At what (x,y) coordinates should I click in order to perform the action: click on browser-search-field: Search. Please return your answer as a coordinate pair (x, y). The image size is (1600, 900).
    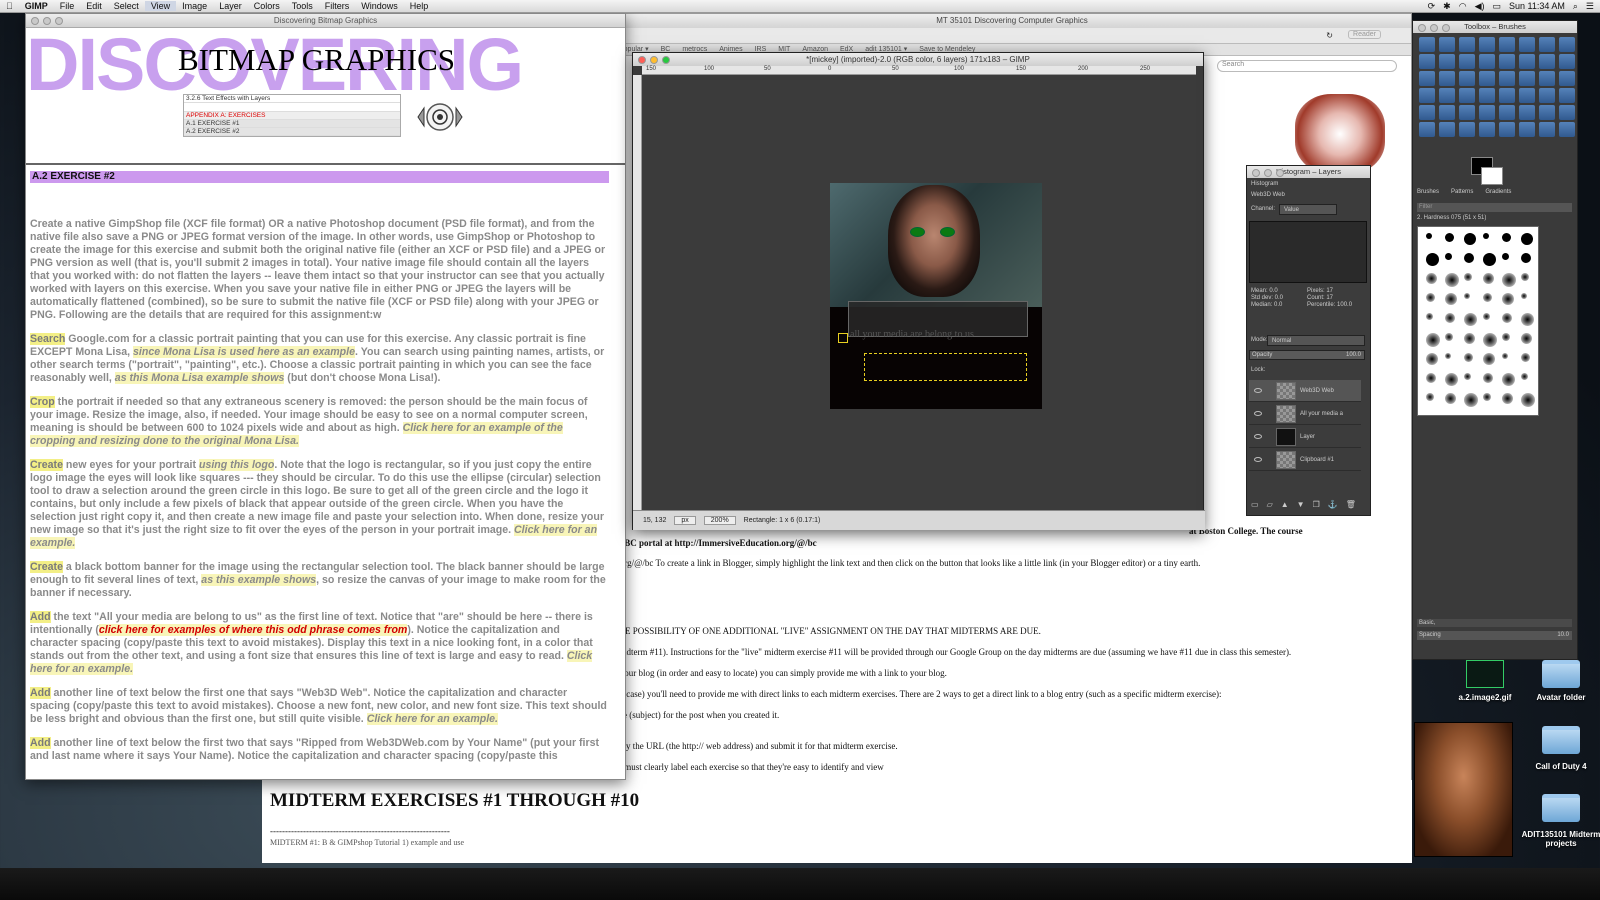
    Looking at the image, I should click on (1307, 66).